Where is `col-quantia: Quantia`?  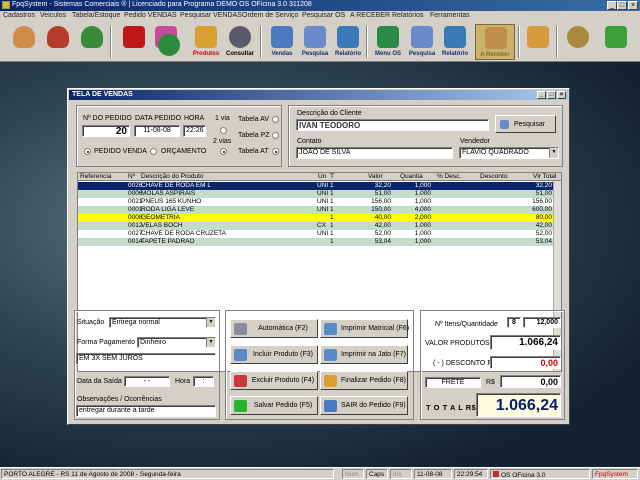 col-quantia: Quantia is located at coordinates (411, 176).